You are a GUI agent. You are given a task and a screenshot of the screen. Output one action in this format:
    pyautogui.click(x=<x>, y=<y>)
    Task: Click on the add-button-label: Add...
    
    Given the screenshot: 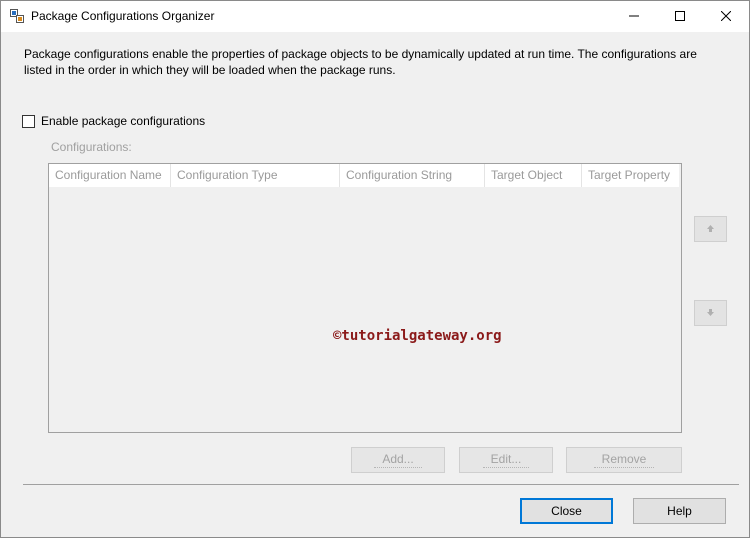 What is the action you would take?
    pyautogui.click(x=398, y=460)
    